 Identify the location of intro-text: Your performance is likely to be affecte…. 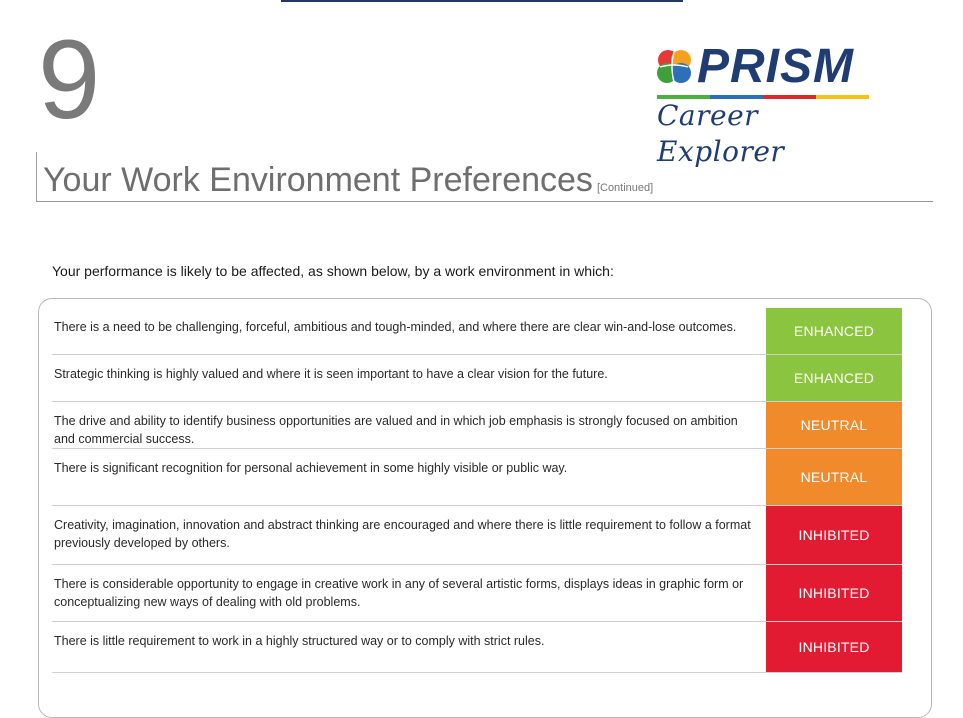
(333, 271).